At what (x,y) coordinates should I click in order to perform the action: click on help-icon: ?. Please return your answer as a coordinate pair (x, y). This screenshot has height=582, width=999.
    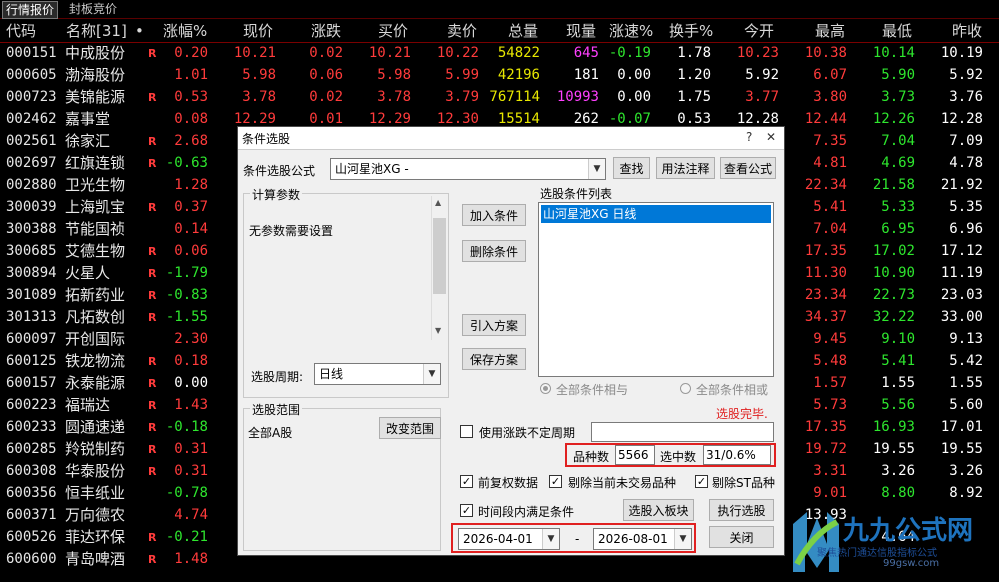
    Looking at the image, I should click on (749, 137).